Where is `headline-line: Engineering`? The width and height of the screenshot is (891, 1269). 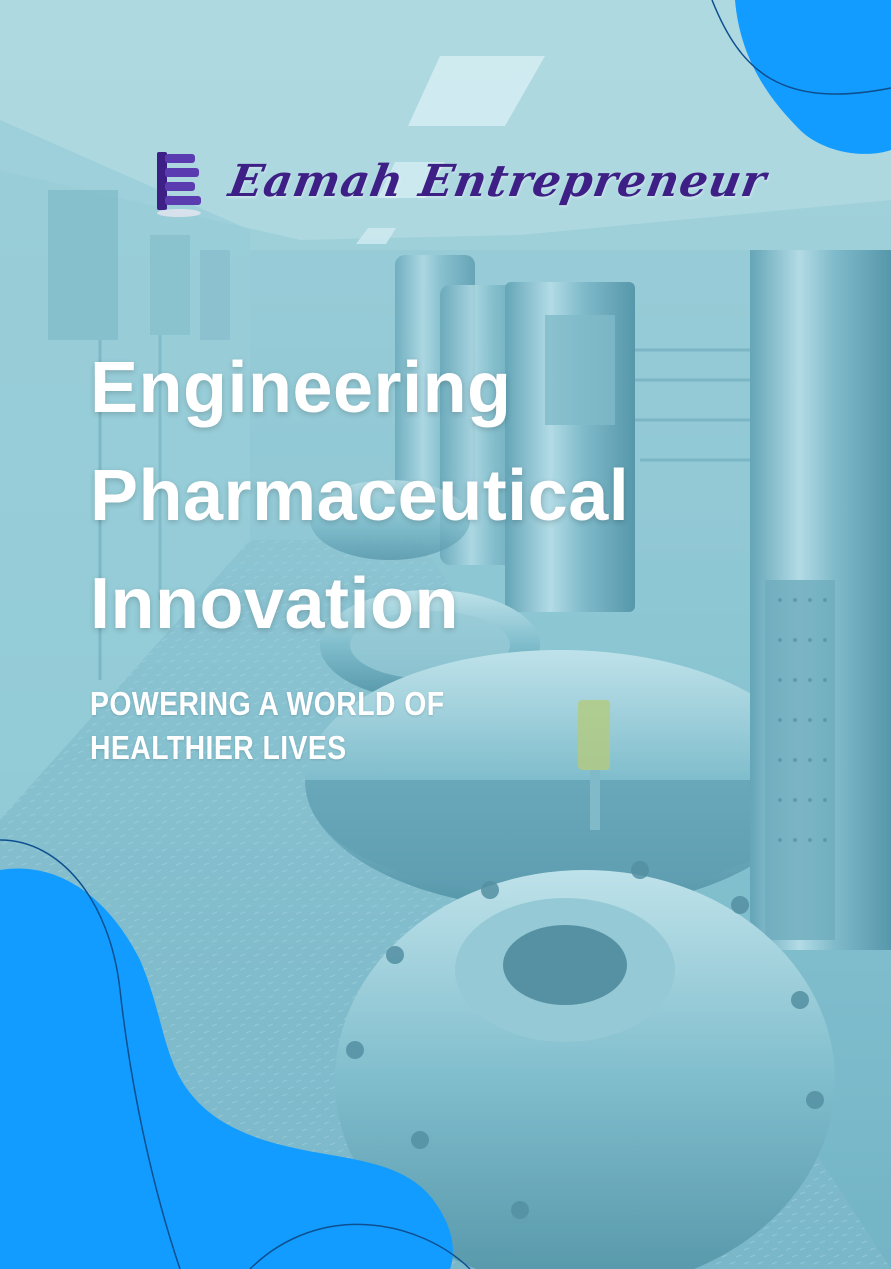 headline-line: Engineering is located at coordinates (301, 388).